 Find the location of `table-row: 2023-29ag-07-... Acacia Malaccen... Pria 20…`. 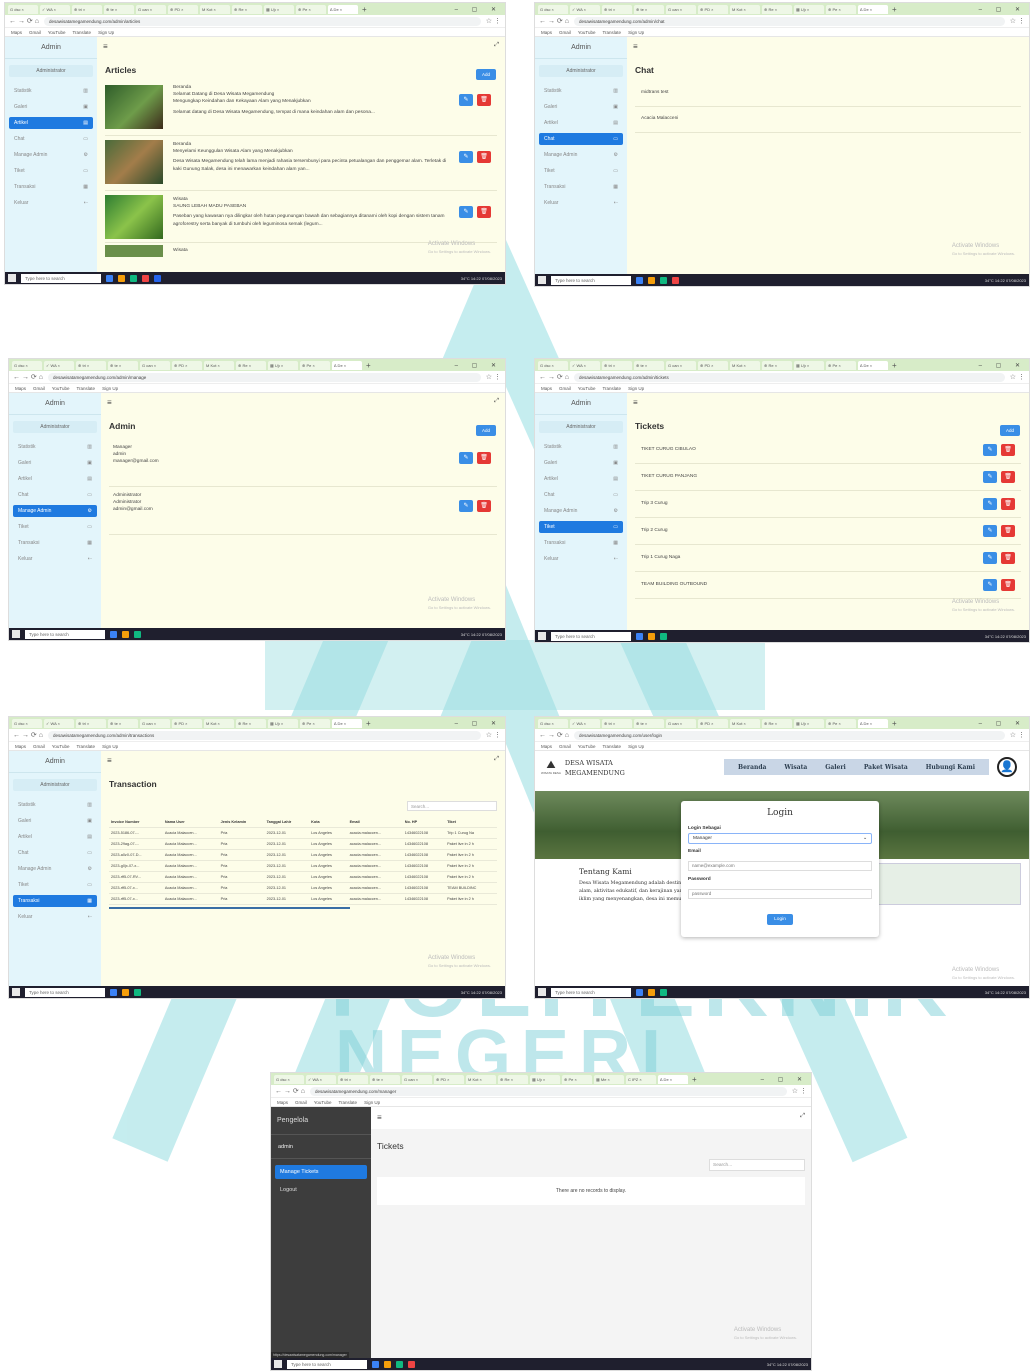

table-row: 2023-29ag-07-... Acacia Malaccen... Pria 20… is located at coordinates (303, 844).